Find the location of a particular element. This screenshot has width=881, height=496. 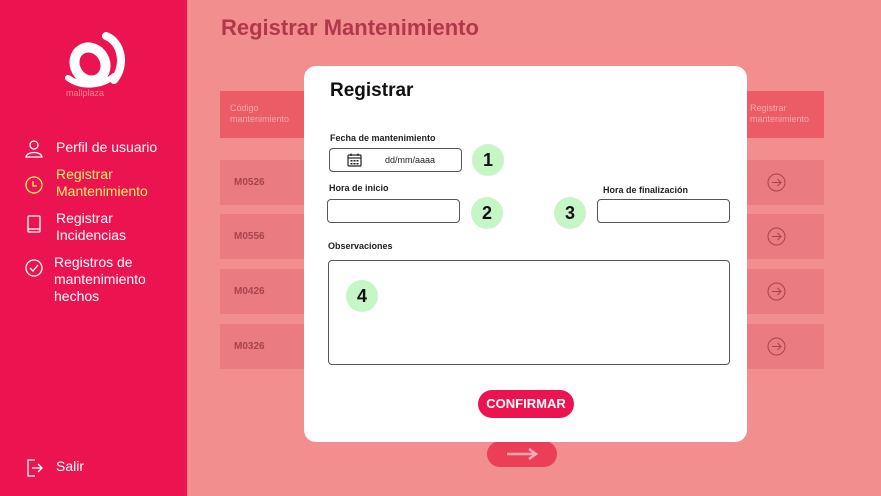

confirm-button: CONFIRMAR is located at coordinates (526, 404).